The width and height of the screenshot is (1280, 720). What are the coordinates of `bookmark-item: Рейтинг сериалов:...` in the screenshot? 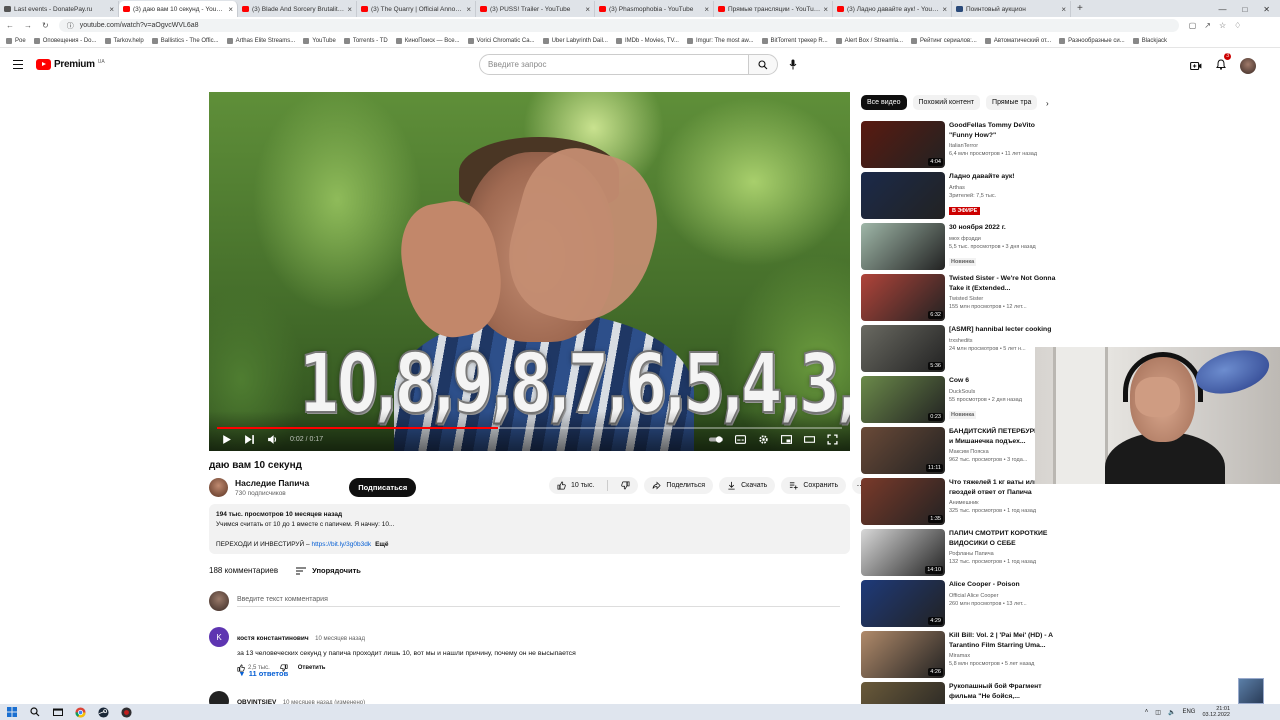 It's located at (944, 40).